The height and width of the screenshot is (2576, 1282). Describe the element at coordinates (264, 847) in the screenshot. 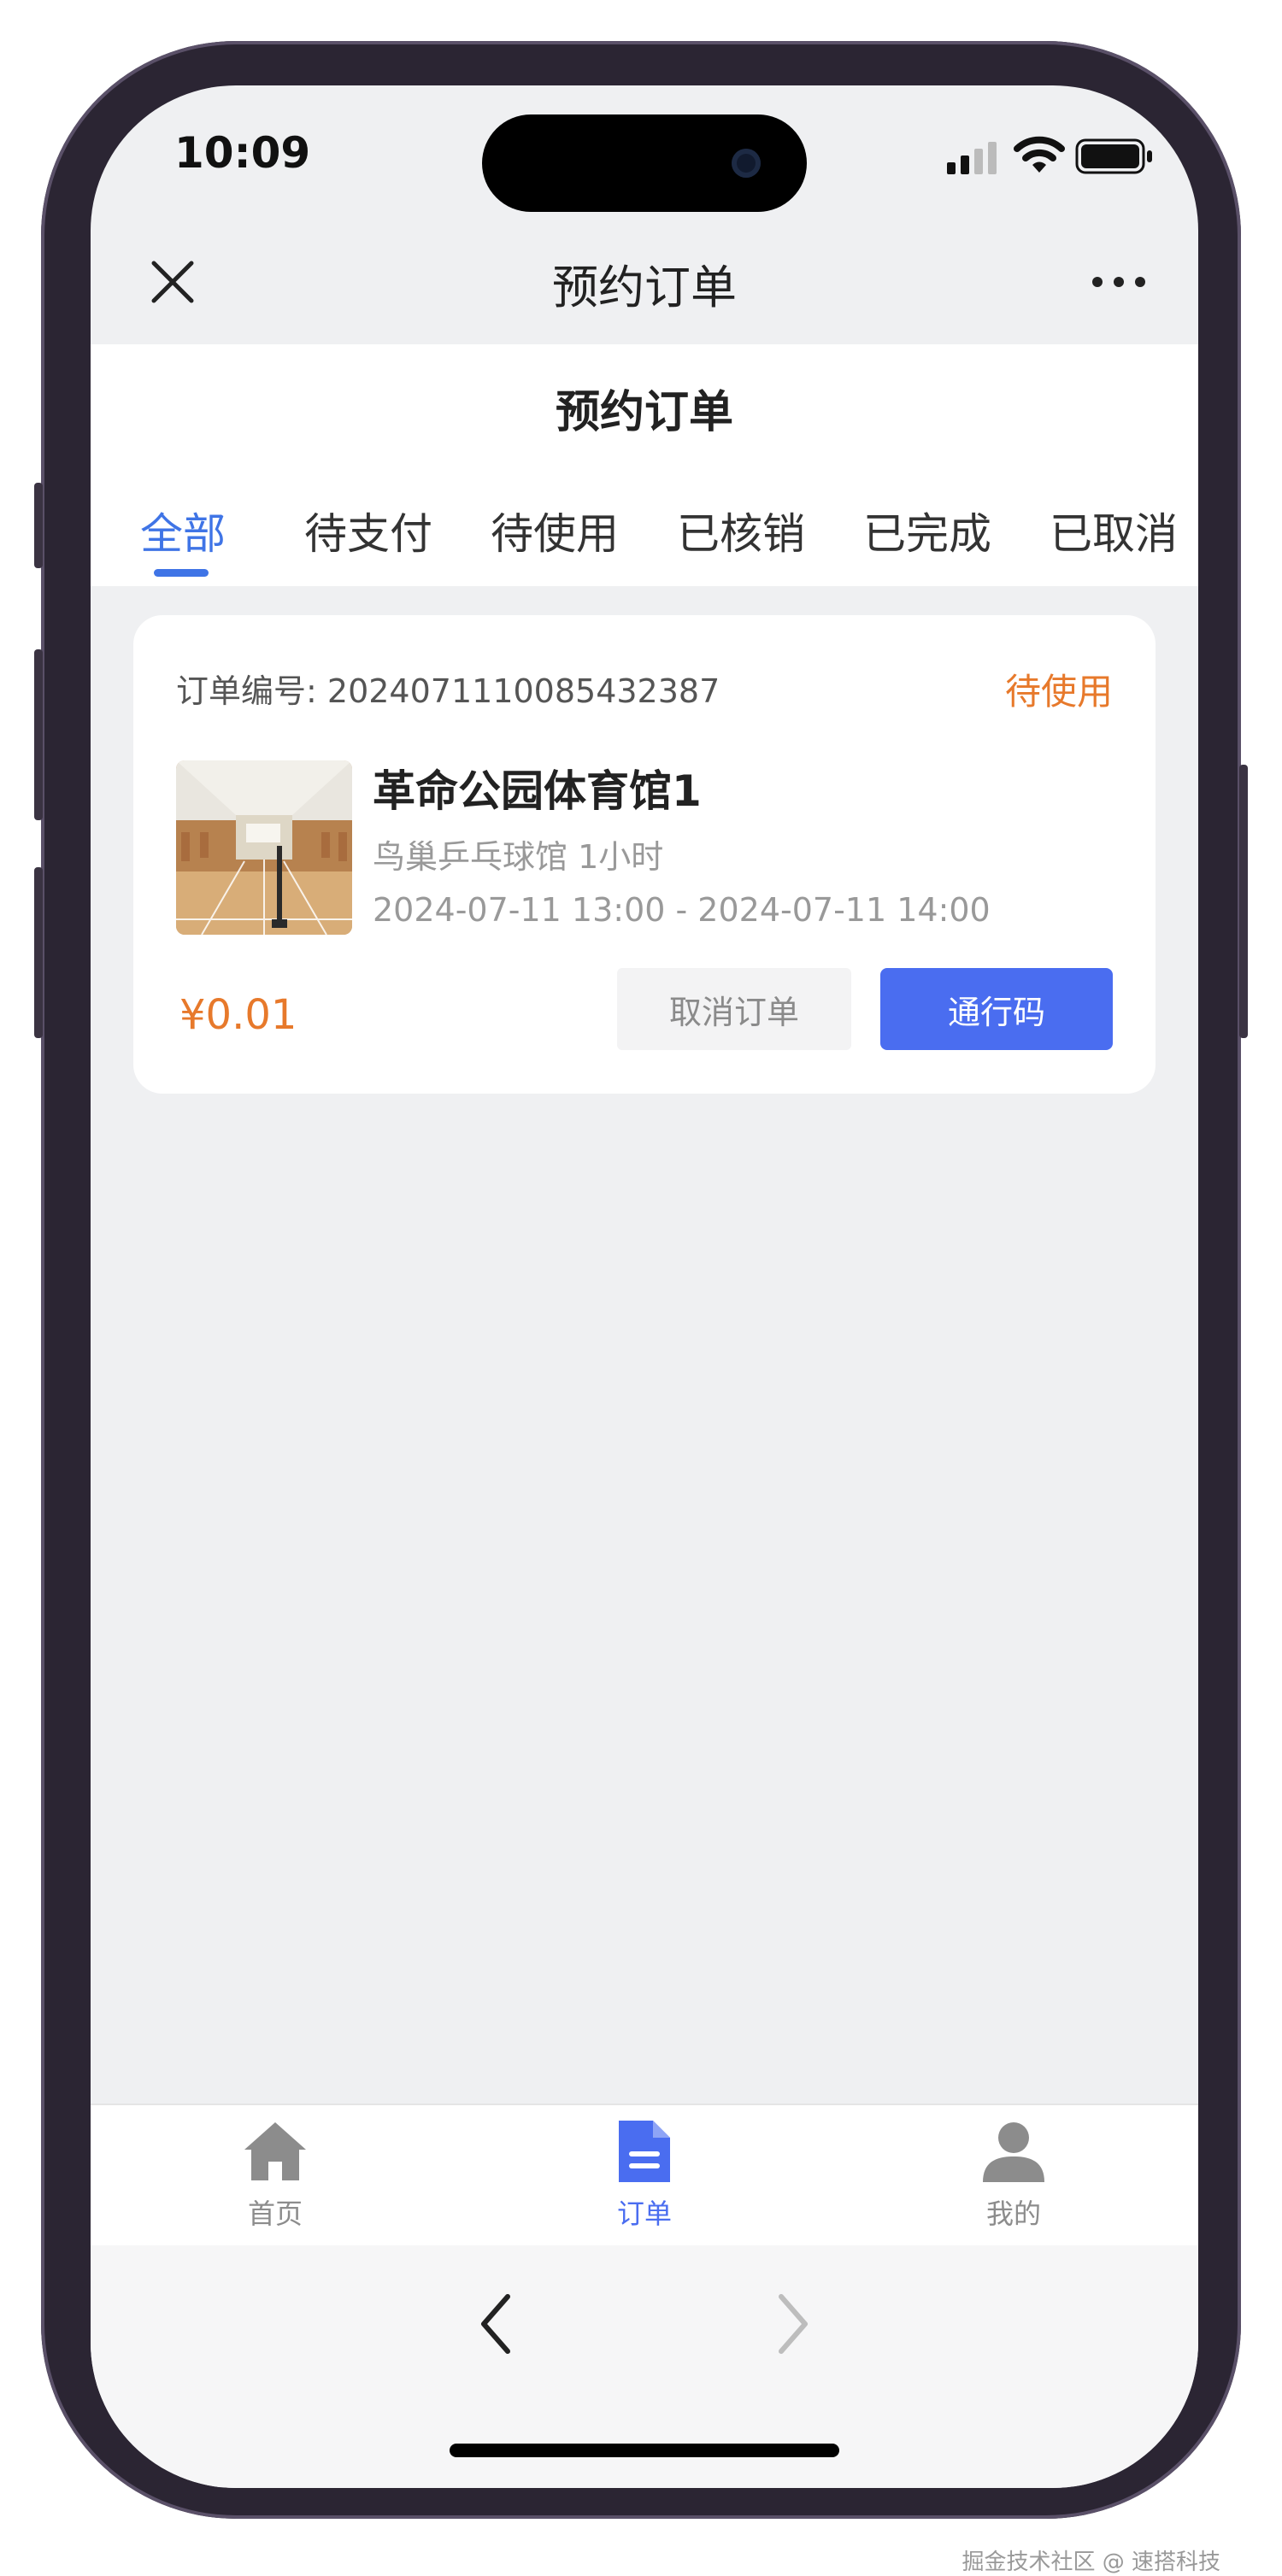

I see `venue-thumbnail` at that location.